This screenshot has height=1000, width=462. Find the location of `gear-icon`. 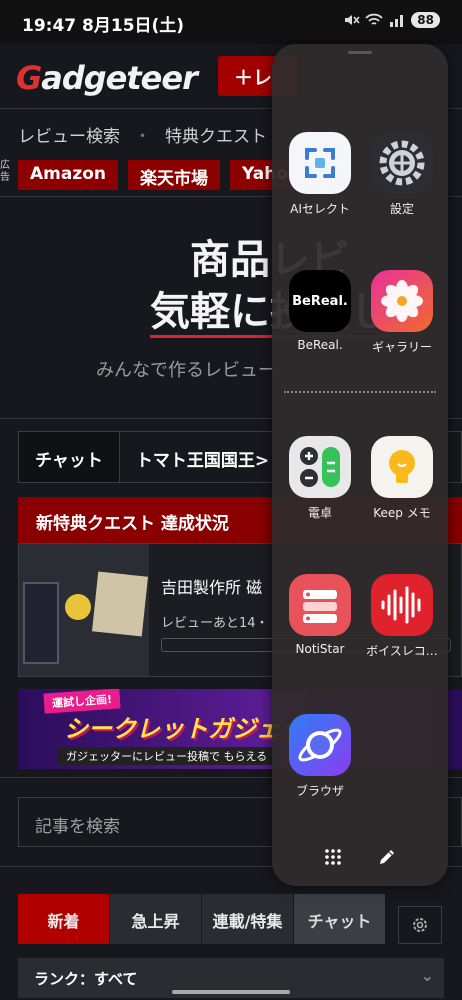

gear-icon is located at coordinates (420, 925).